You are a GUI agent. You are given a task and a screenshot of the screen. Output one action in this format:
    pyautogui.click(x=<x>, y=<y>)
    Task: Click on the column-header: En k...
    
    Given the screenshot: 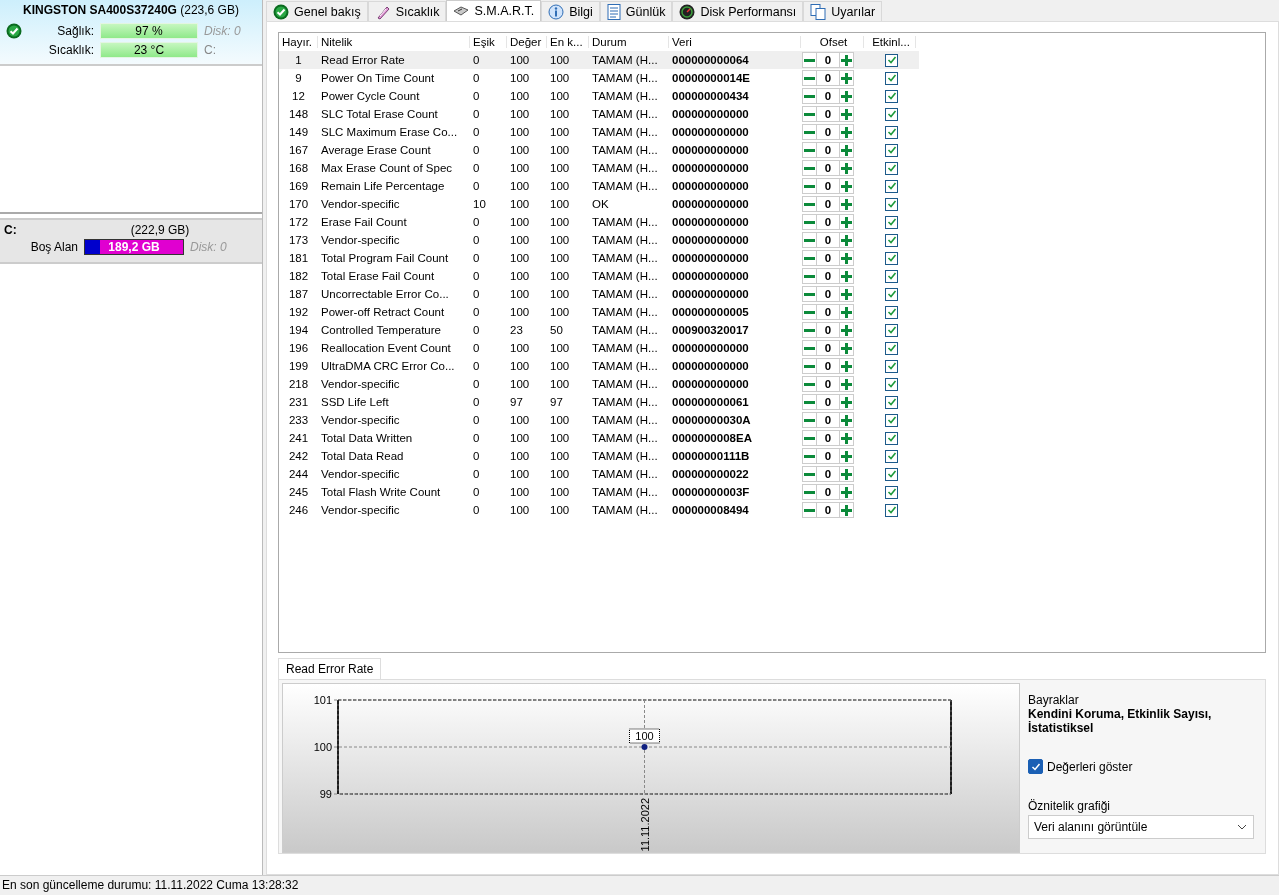 What is the action you would take?
    pyautogui.click(x=568, y=42)
    